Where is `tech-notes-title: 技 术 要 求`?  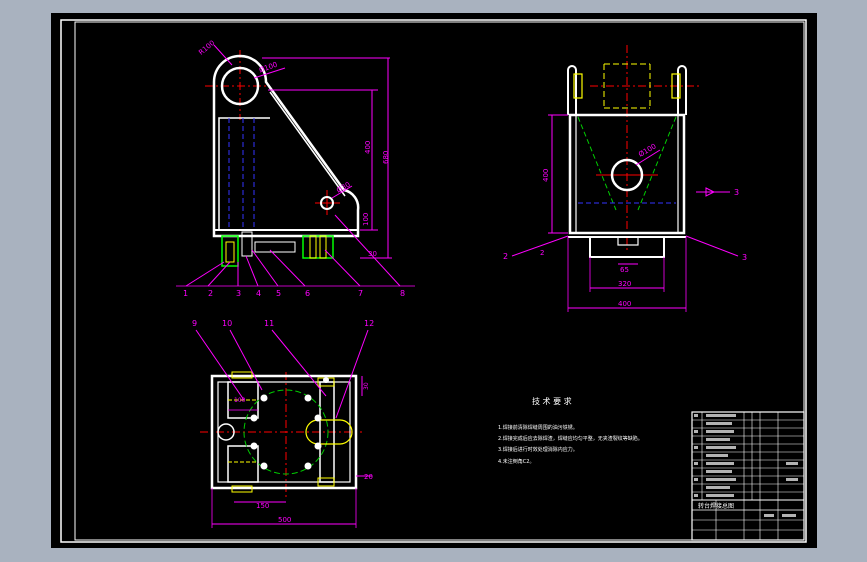 tech-notes-title: 技 术 要 求 is located at coordinates (552, 401).